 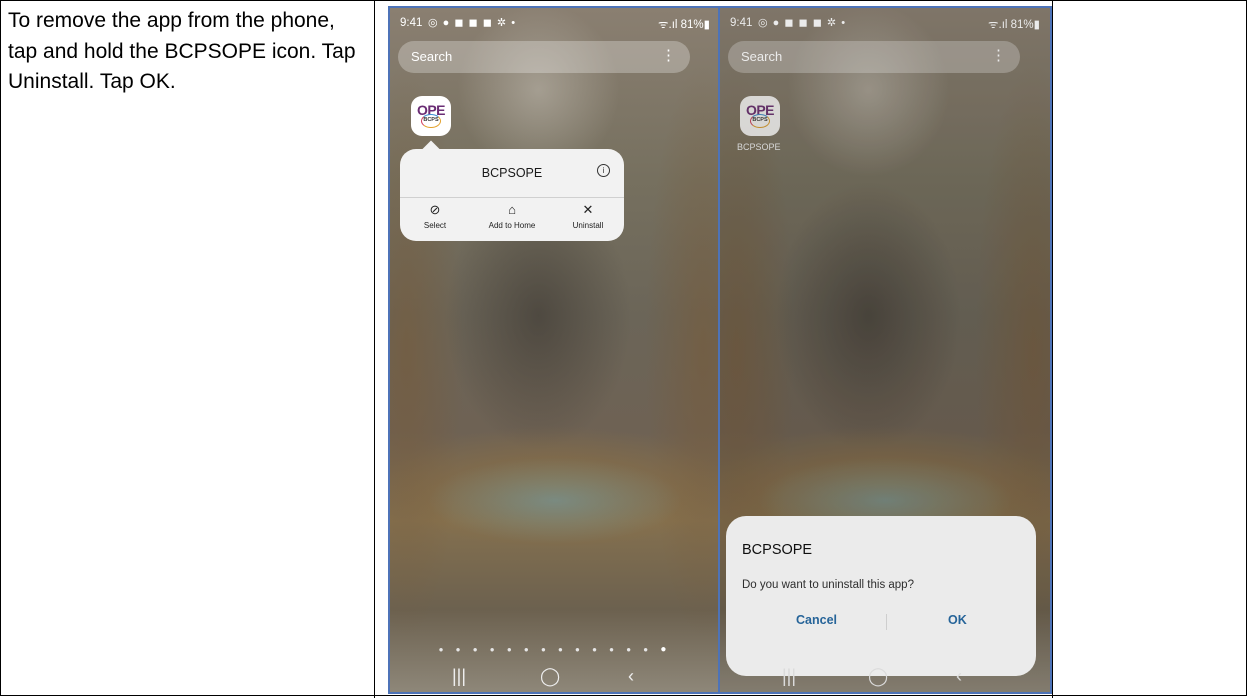 I want to click on info-icon: i, so click(x=603, y=170).